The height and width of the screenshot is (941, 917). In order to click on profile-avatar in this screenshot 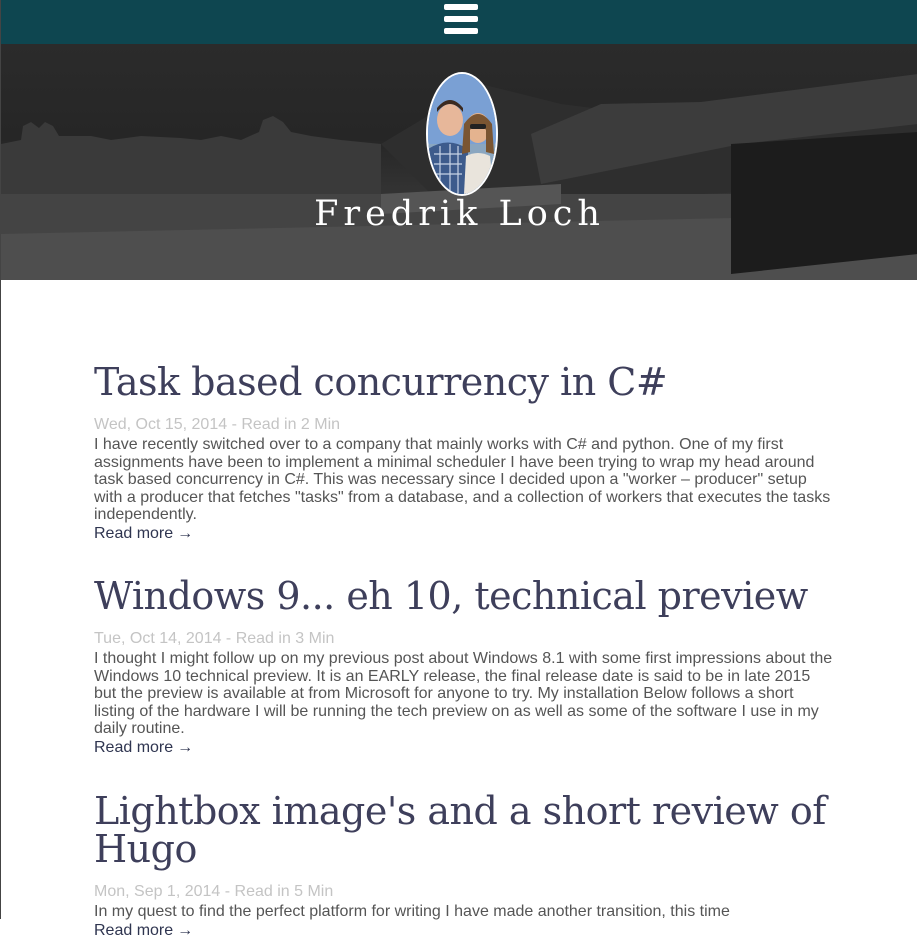, I will do `click(462, 134)`.